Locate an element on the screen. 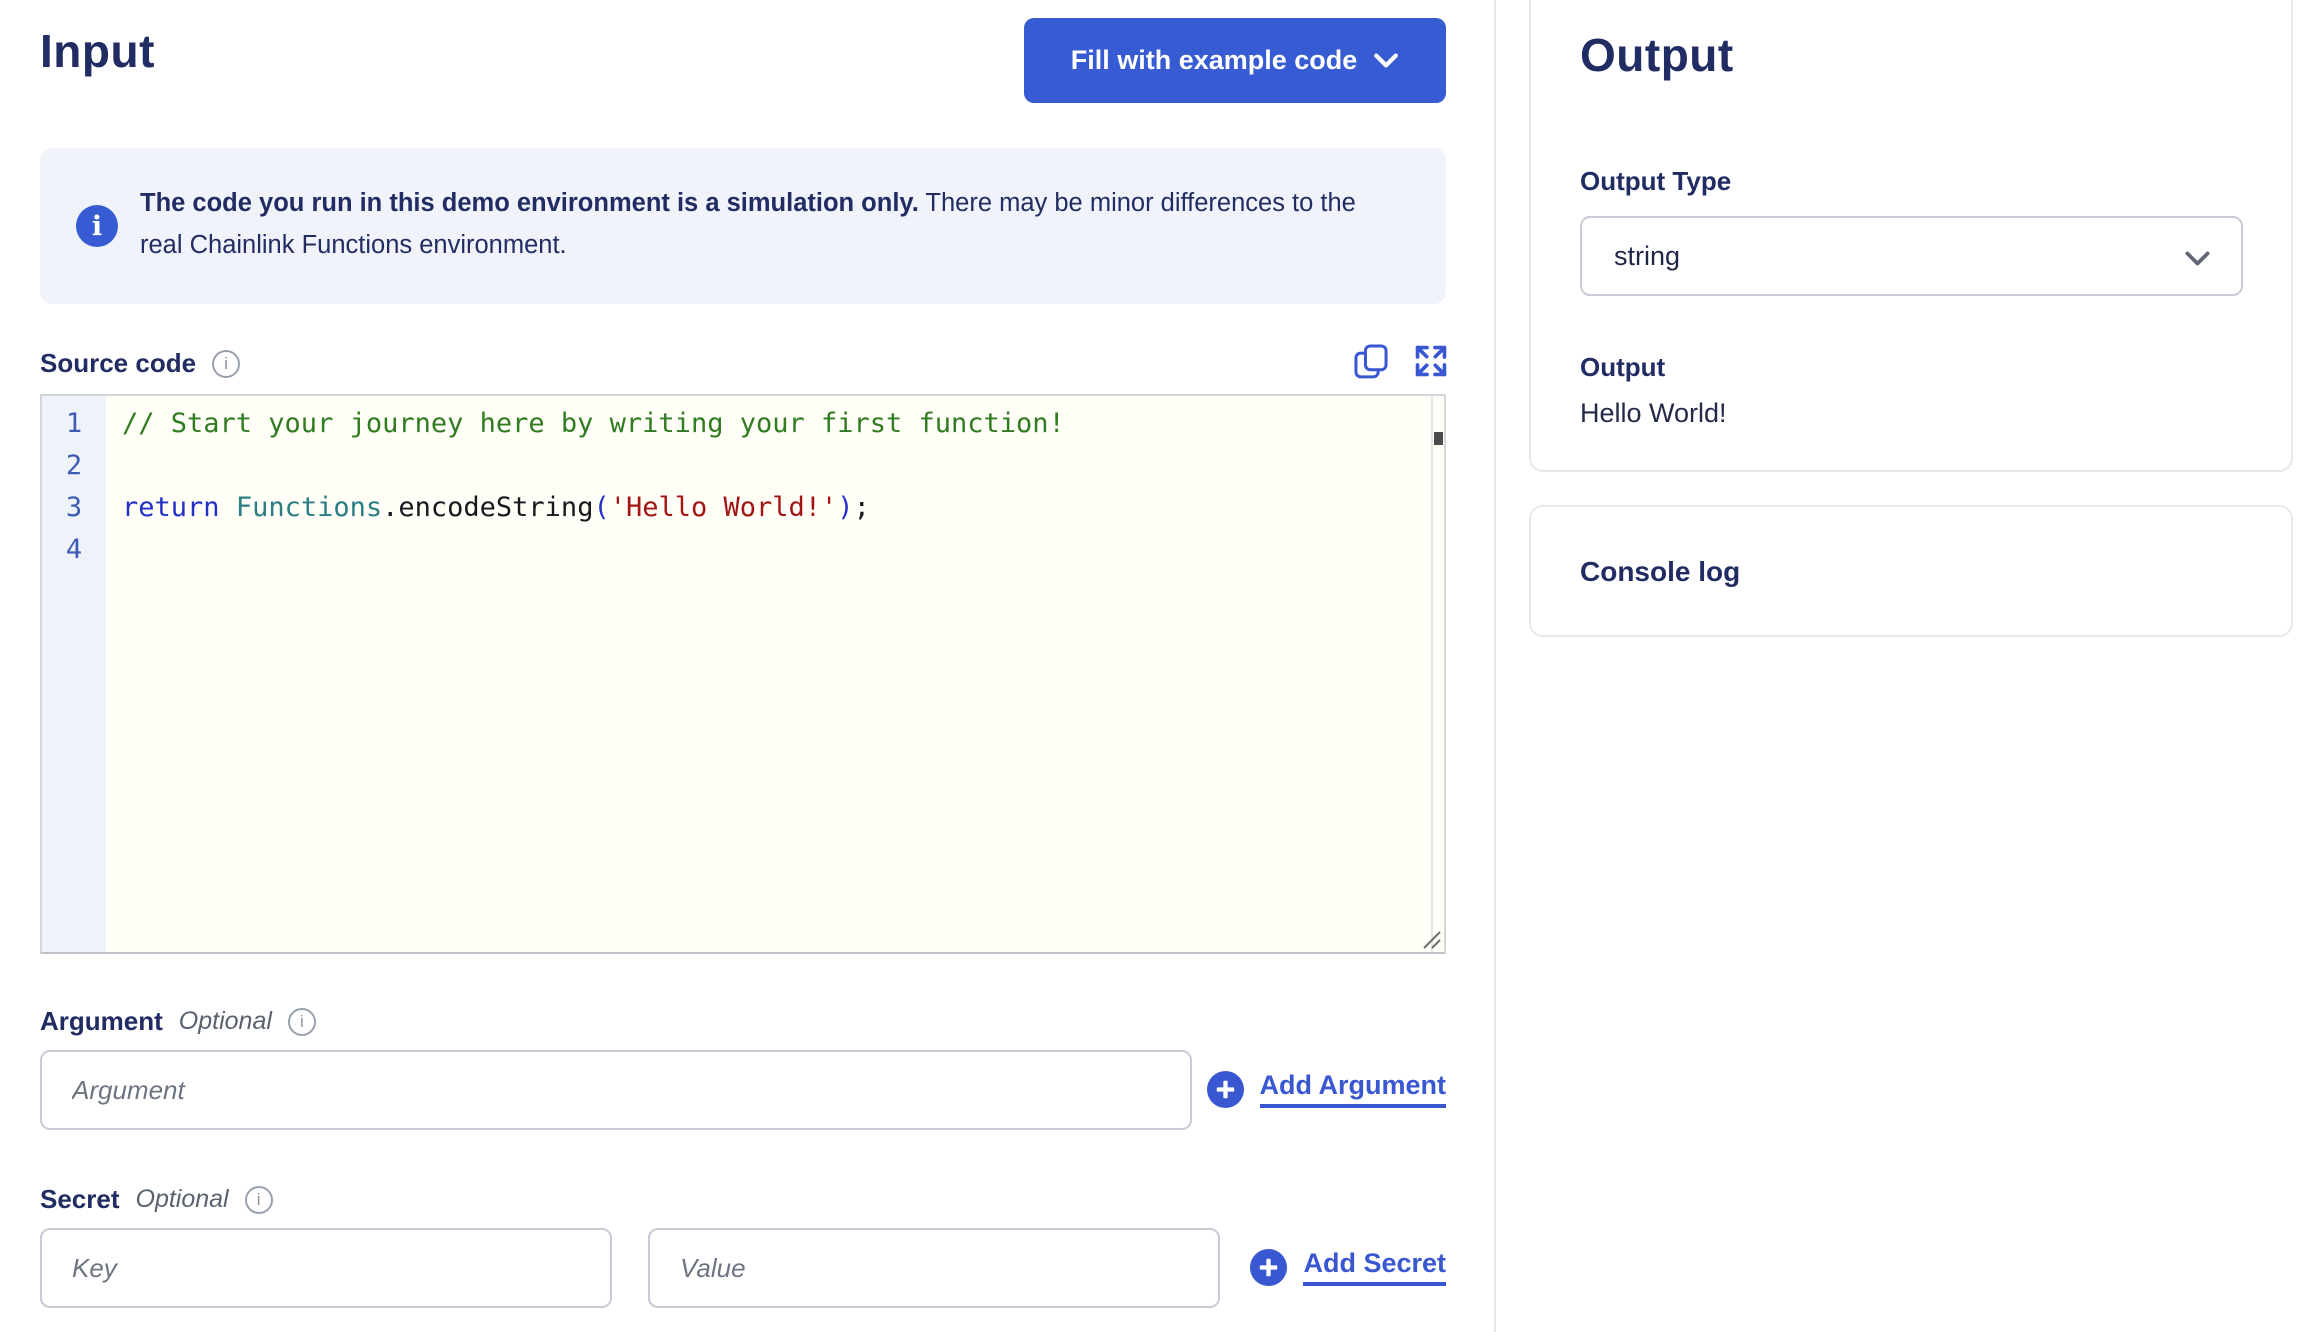  output-type-selected-value: string is located at coordinates (1647, 255).